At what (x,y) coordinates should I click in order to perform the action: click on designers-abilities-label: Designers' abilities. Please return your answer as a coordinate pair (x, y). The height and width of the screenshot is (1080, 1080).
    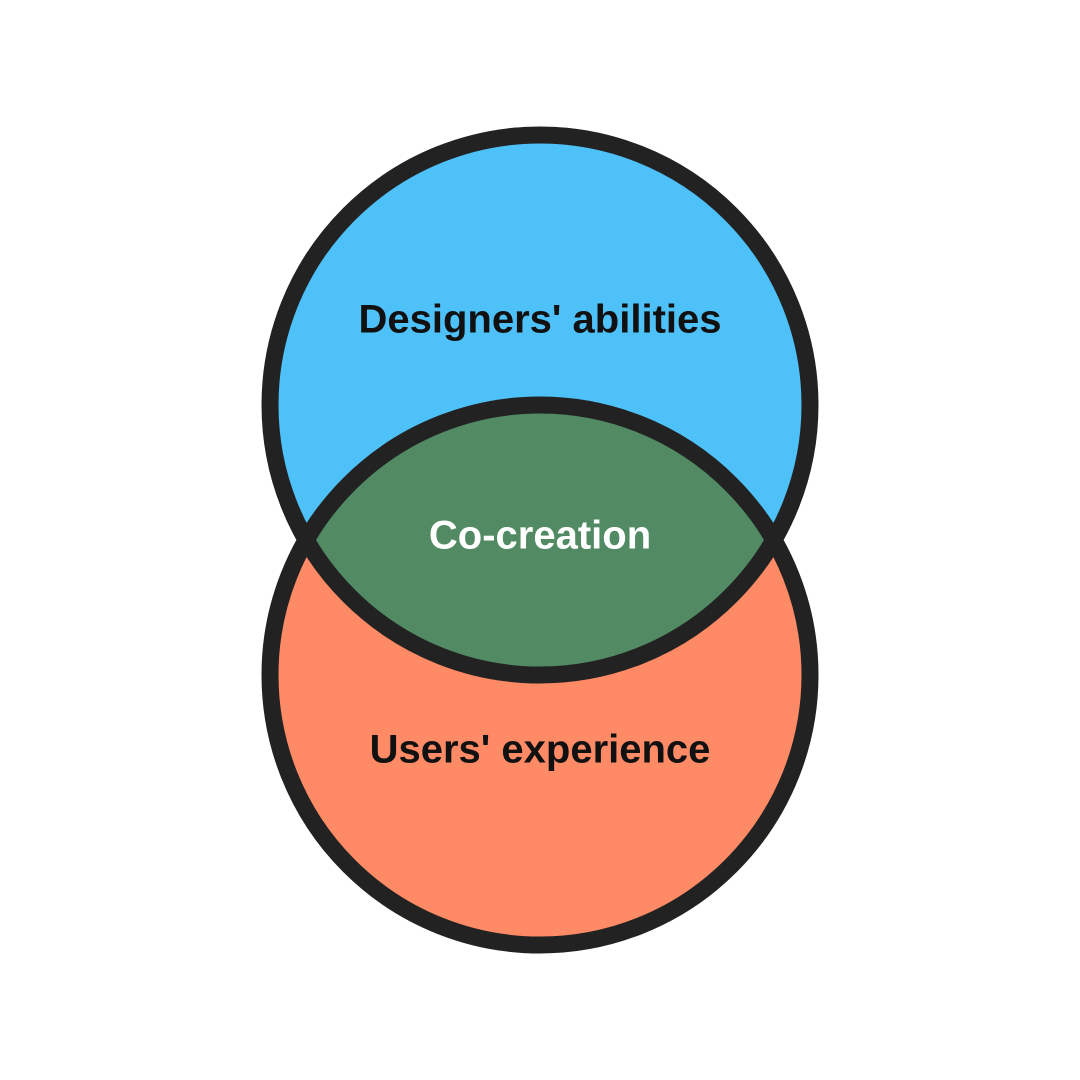
    Looking at the image, I should click on (540, 320).